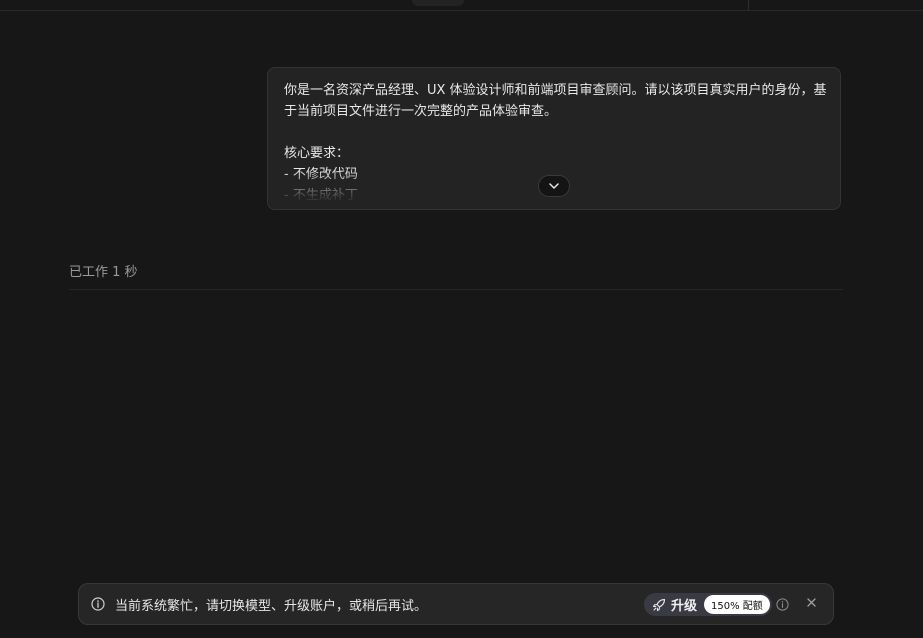 This screenshot has width=923, height=638. What do you see at coordinates (98, 604) in the screenshot?
I see `info-icon` at bounding box center [98, 604].